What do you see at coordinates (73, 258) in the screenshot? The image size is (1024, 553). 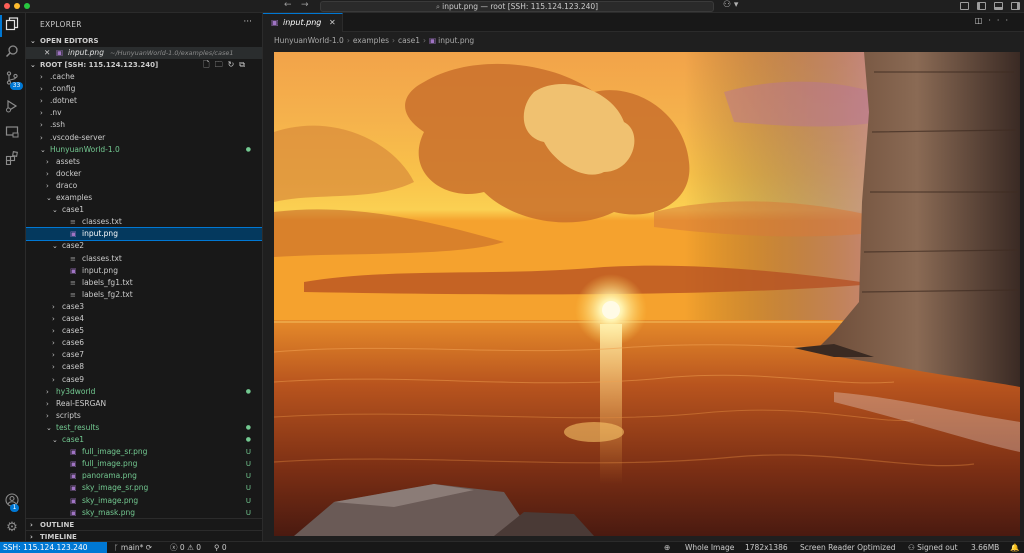 I see `text-file-icon: ≡` at bounding box center [73, 258].